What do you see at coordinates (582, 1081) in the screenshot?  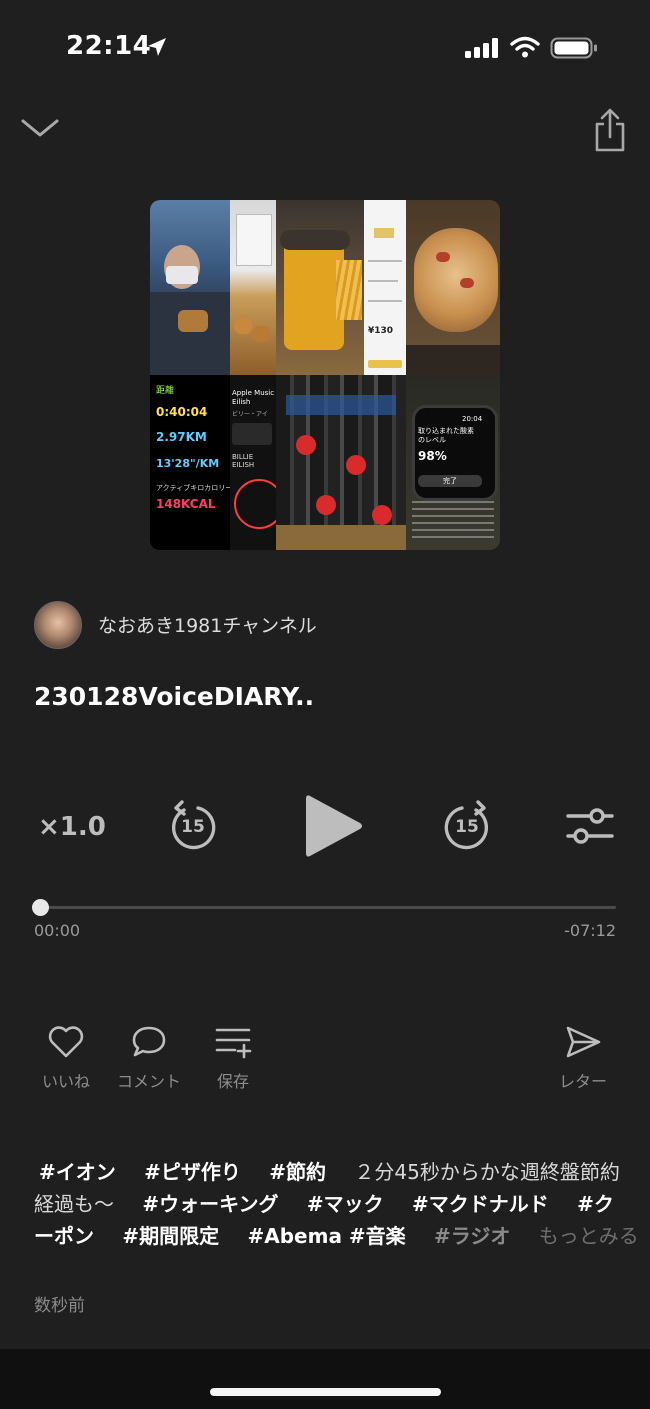 I see `letter-label: レター` at bounding box center [582, 1081].